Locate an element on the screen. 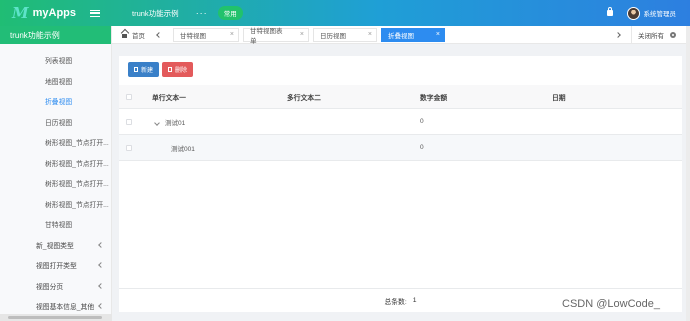  column-header: 数字金额 is located at coordinates (433, 97).